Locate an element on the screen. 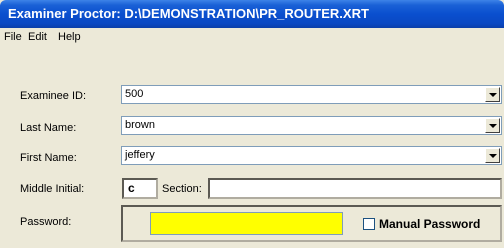 Image resolution: width=504 pixels, height=248 pixels. examinee-id-label: Examinee ID: is located at coordinates (53, 96).